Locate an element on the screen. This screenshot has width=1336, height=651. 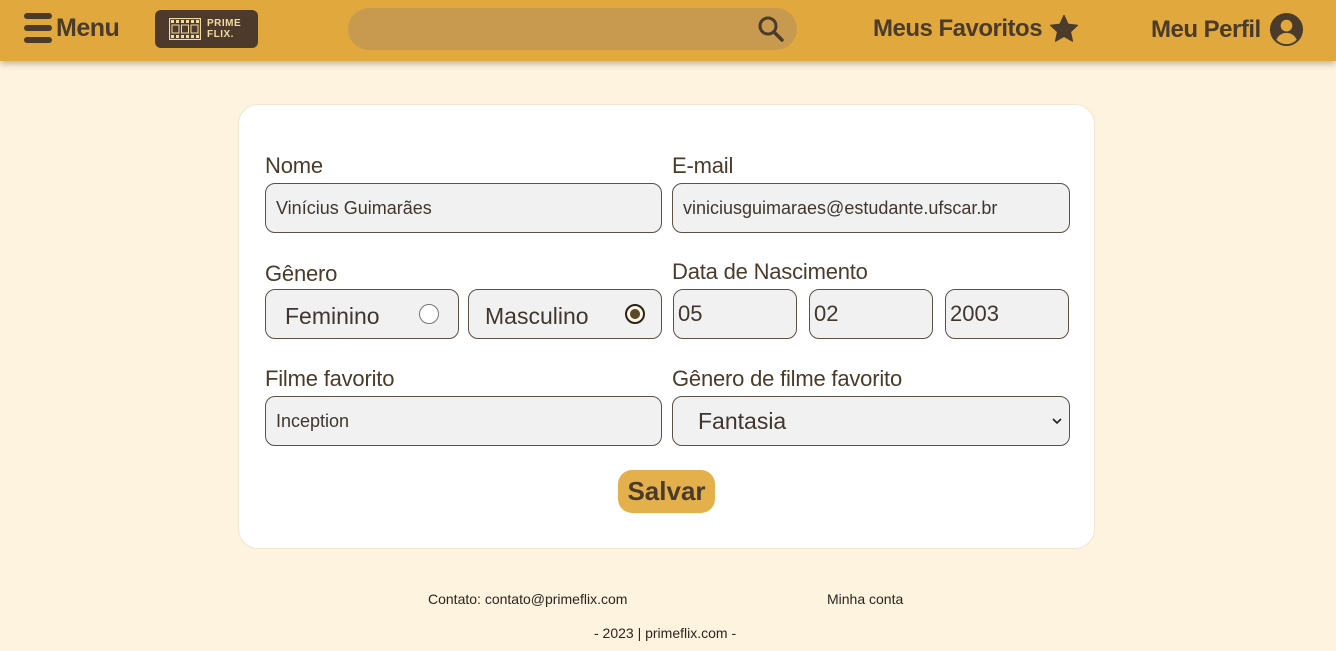
search-bar is located at coordinates (572, 29).